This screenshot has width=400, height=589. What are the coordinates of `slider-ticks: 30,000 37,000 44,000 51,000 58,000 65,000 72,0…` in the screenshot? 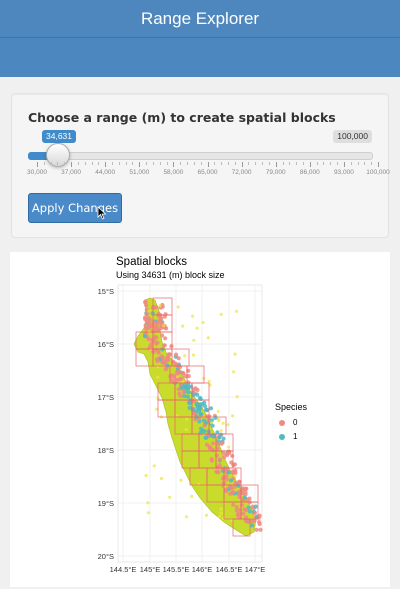 It's located at (201, 172).